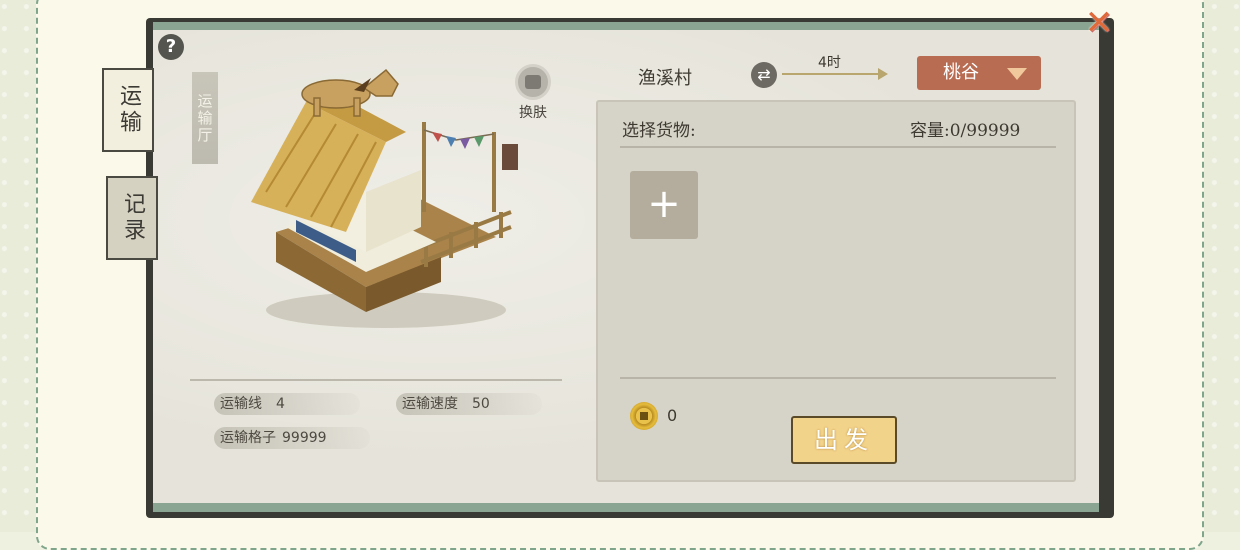  What do you see at coordinates (132, 218) in the screenshot?
I see `tab-records: 记录` at bounding box center [132, 218].